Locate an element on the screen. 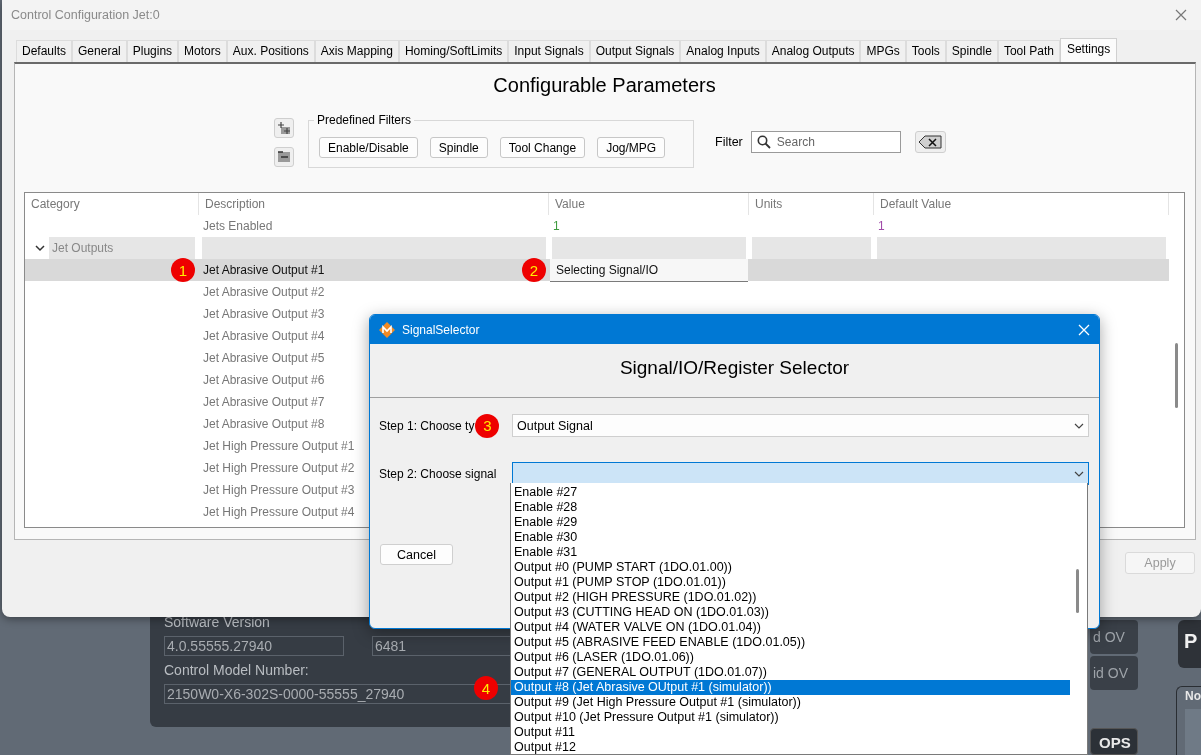 Image resolution: width=1201 pixels, height=755 pixels. step-label: Step 1: Choose ty is located at coordinates (427, 425).